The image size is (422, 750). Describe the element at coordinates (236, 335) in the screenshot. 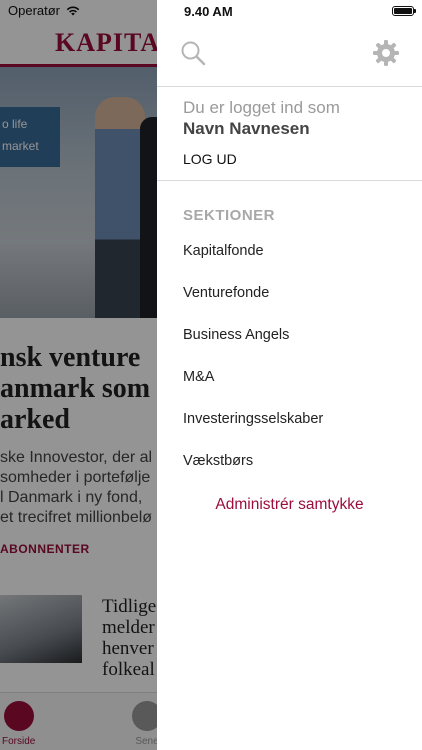

I see `menu-item-business-angels: Business Angels` at that location.